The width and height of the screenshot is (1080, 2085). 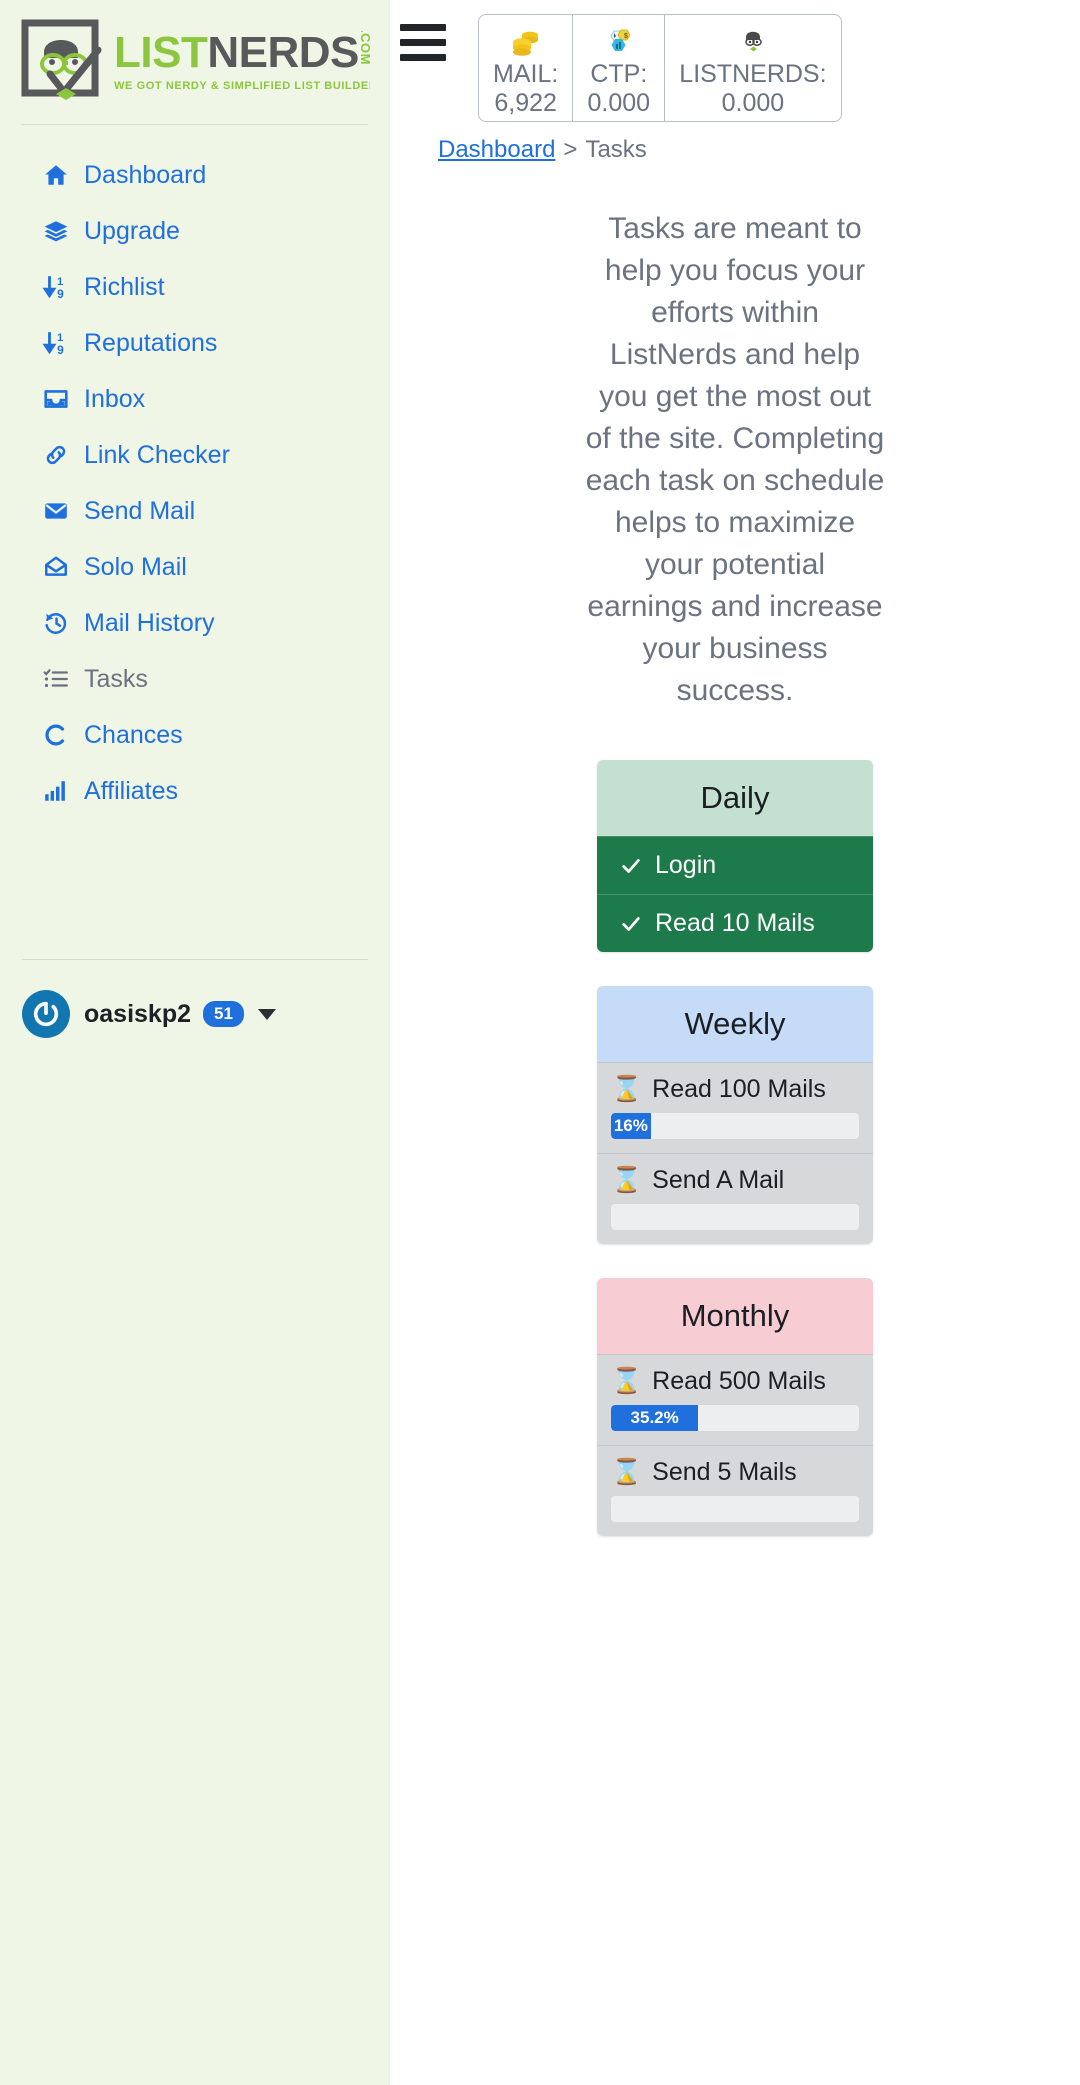 What do you see at coordinates (133, 734) in the screenshot?
I see `sidebar-item-label: Chances` at bounding box center [133, 734].